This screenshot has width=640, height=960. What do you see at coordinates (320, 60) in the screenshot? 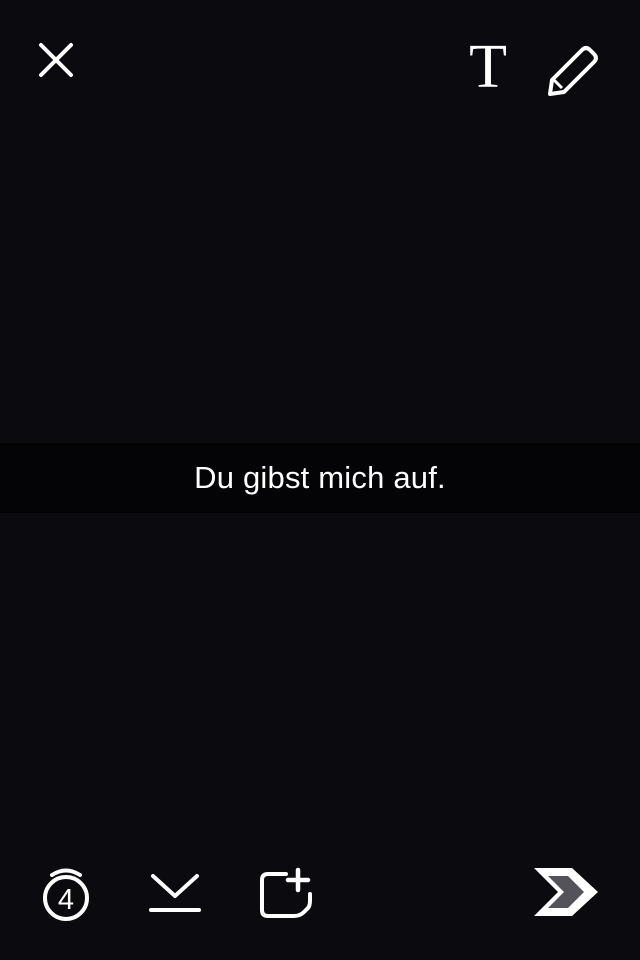
I see `top-toolbar: T` at bounding box center [320, 60].